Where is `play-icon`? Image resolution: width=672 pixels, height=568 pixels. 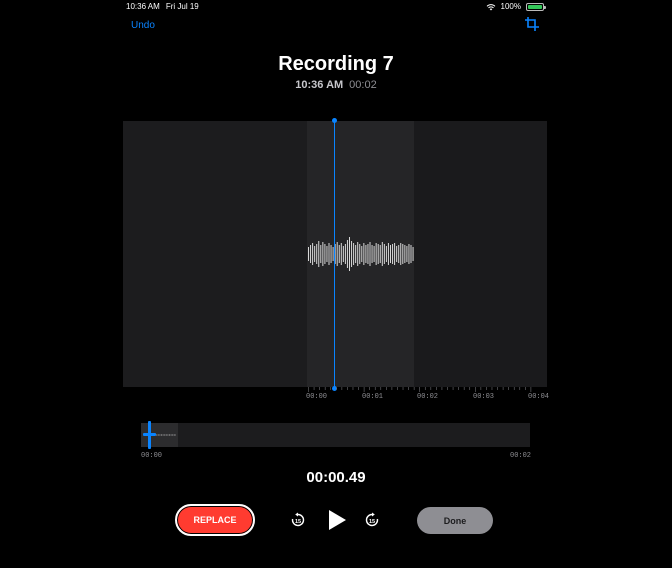 play-icon is located at coordinates (337, 520).